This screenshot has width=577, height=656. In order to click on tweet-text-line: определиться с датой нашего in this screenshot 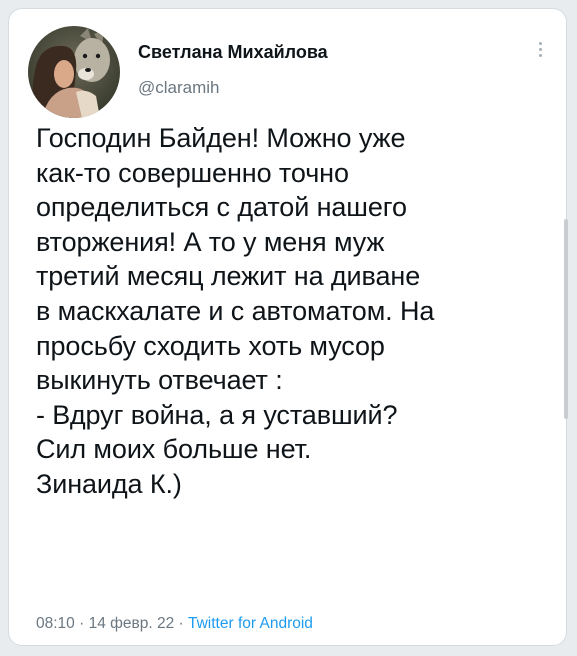, I will do `click(221, 207)`.